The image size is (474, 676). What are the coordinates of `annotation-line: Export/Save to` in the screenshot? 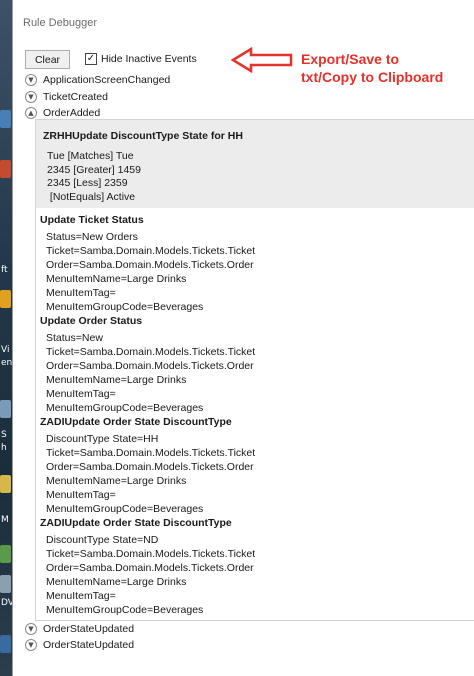 It's located at (350, 59).